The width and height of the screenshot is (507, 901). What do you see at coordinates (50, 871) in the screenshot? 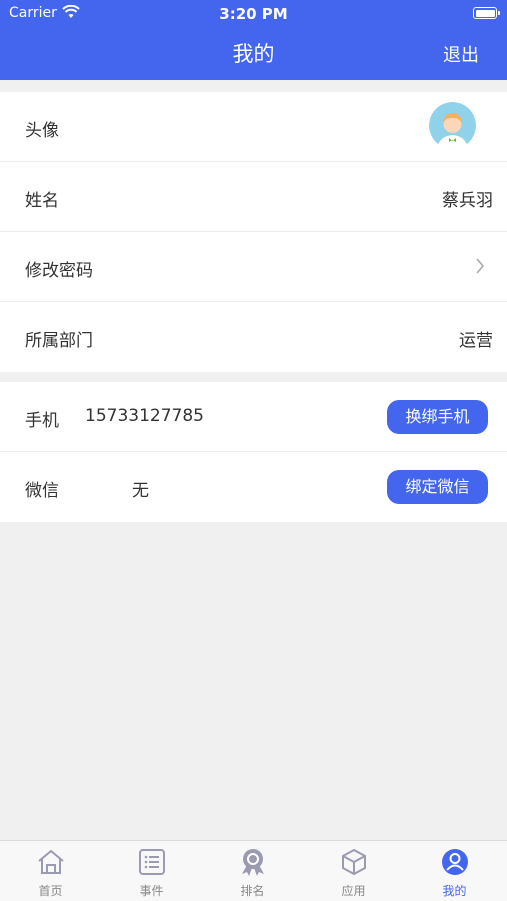
I see `tab-home: 首页` at bounding box center [50, 871].